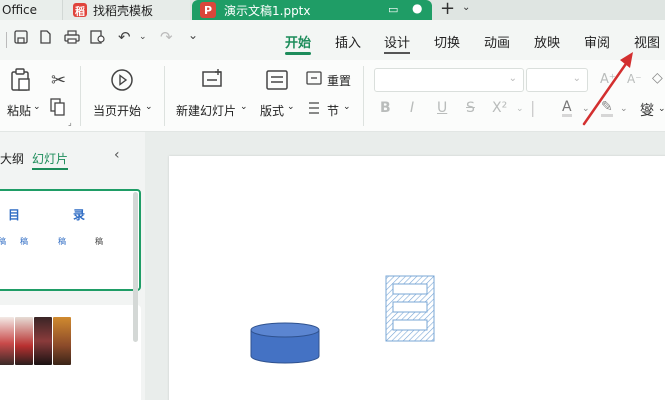 The height and width of the screenshot is (400, 665). What do you see at coordinates (410, 308) in the screenshot?
I see `shelf-shape` at bounding box center [410, 308].